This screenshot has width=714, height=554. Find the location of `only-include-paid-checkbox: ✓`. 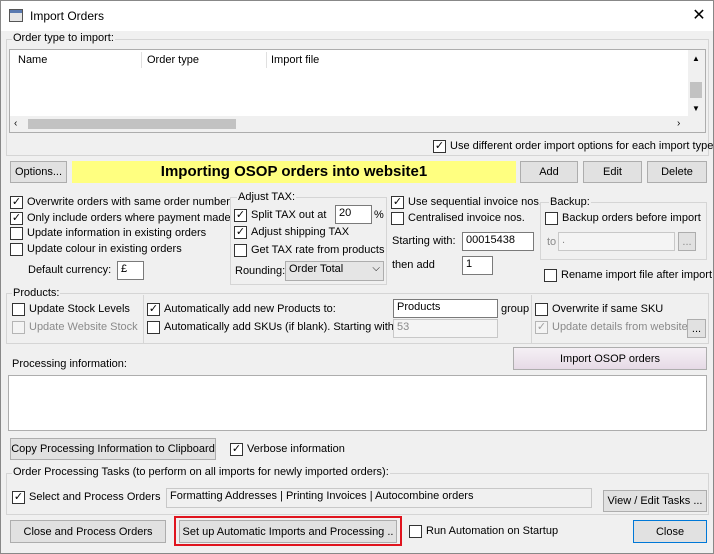

only-include-paid-checkbox: ✓ is located at coordinates (16, 218).